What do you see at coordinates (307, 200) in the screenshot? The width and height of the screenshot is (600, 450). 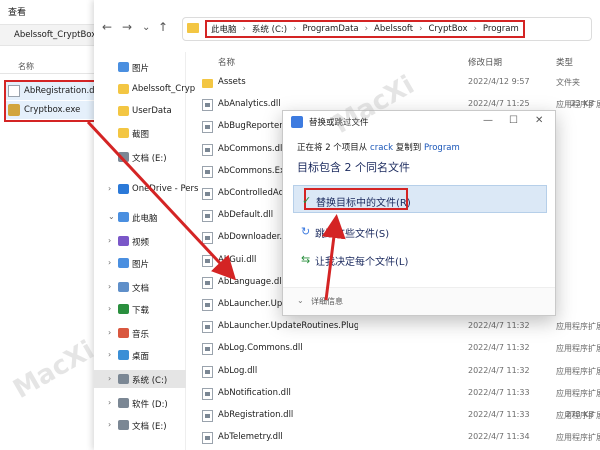 I see `checkmark-icon: ✓` at bounding box center [307, 200].